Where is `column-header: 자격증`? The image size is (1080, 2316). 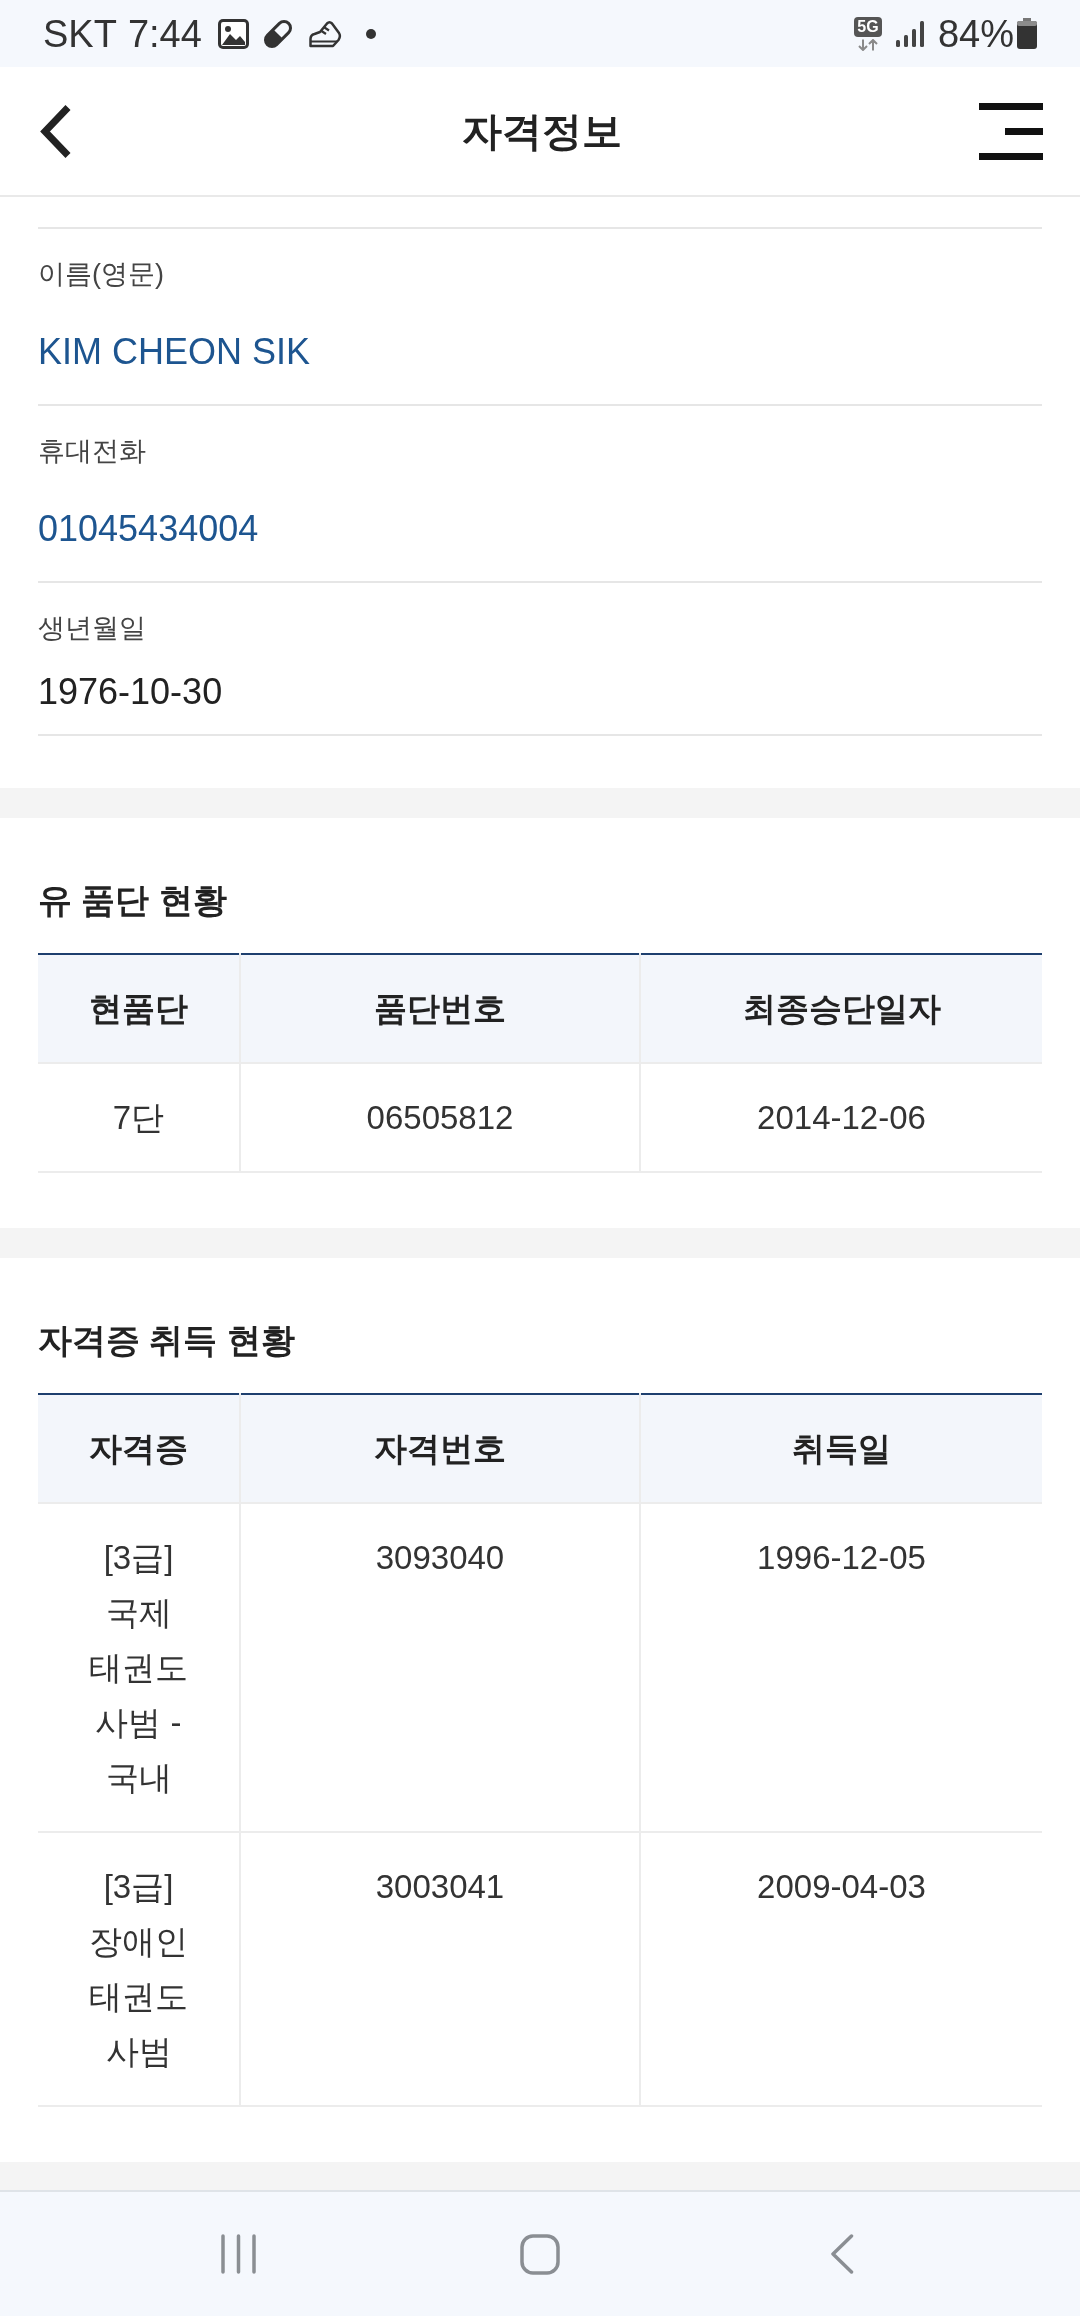 column-header: 자격증 is located at coordinates (139, 1448).